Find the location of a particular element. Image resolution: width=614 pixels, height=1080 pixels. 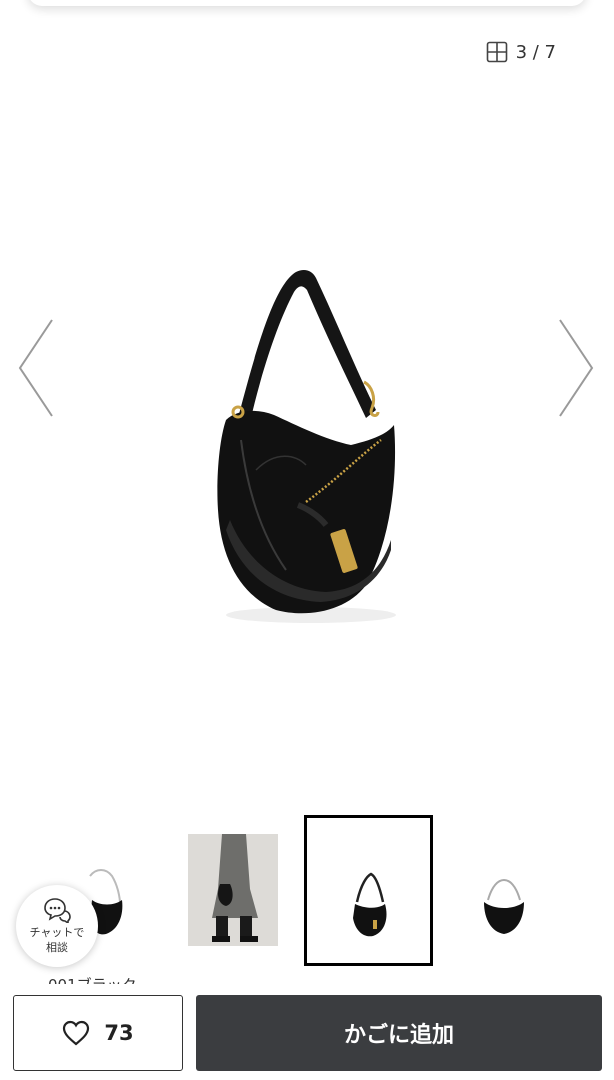

prev-image-button is located at coordinates (36, 368).